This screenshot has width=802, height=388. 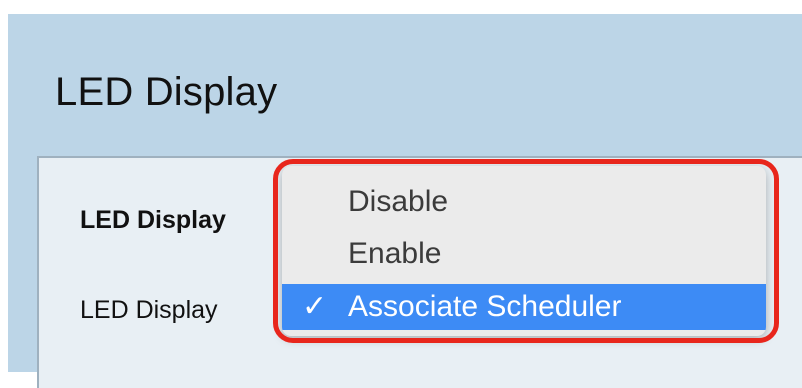 What do you see at coordinates (524, 254) in the screenshot?
I see `option-enable: Enable` at bounding box center [524, 254].